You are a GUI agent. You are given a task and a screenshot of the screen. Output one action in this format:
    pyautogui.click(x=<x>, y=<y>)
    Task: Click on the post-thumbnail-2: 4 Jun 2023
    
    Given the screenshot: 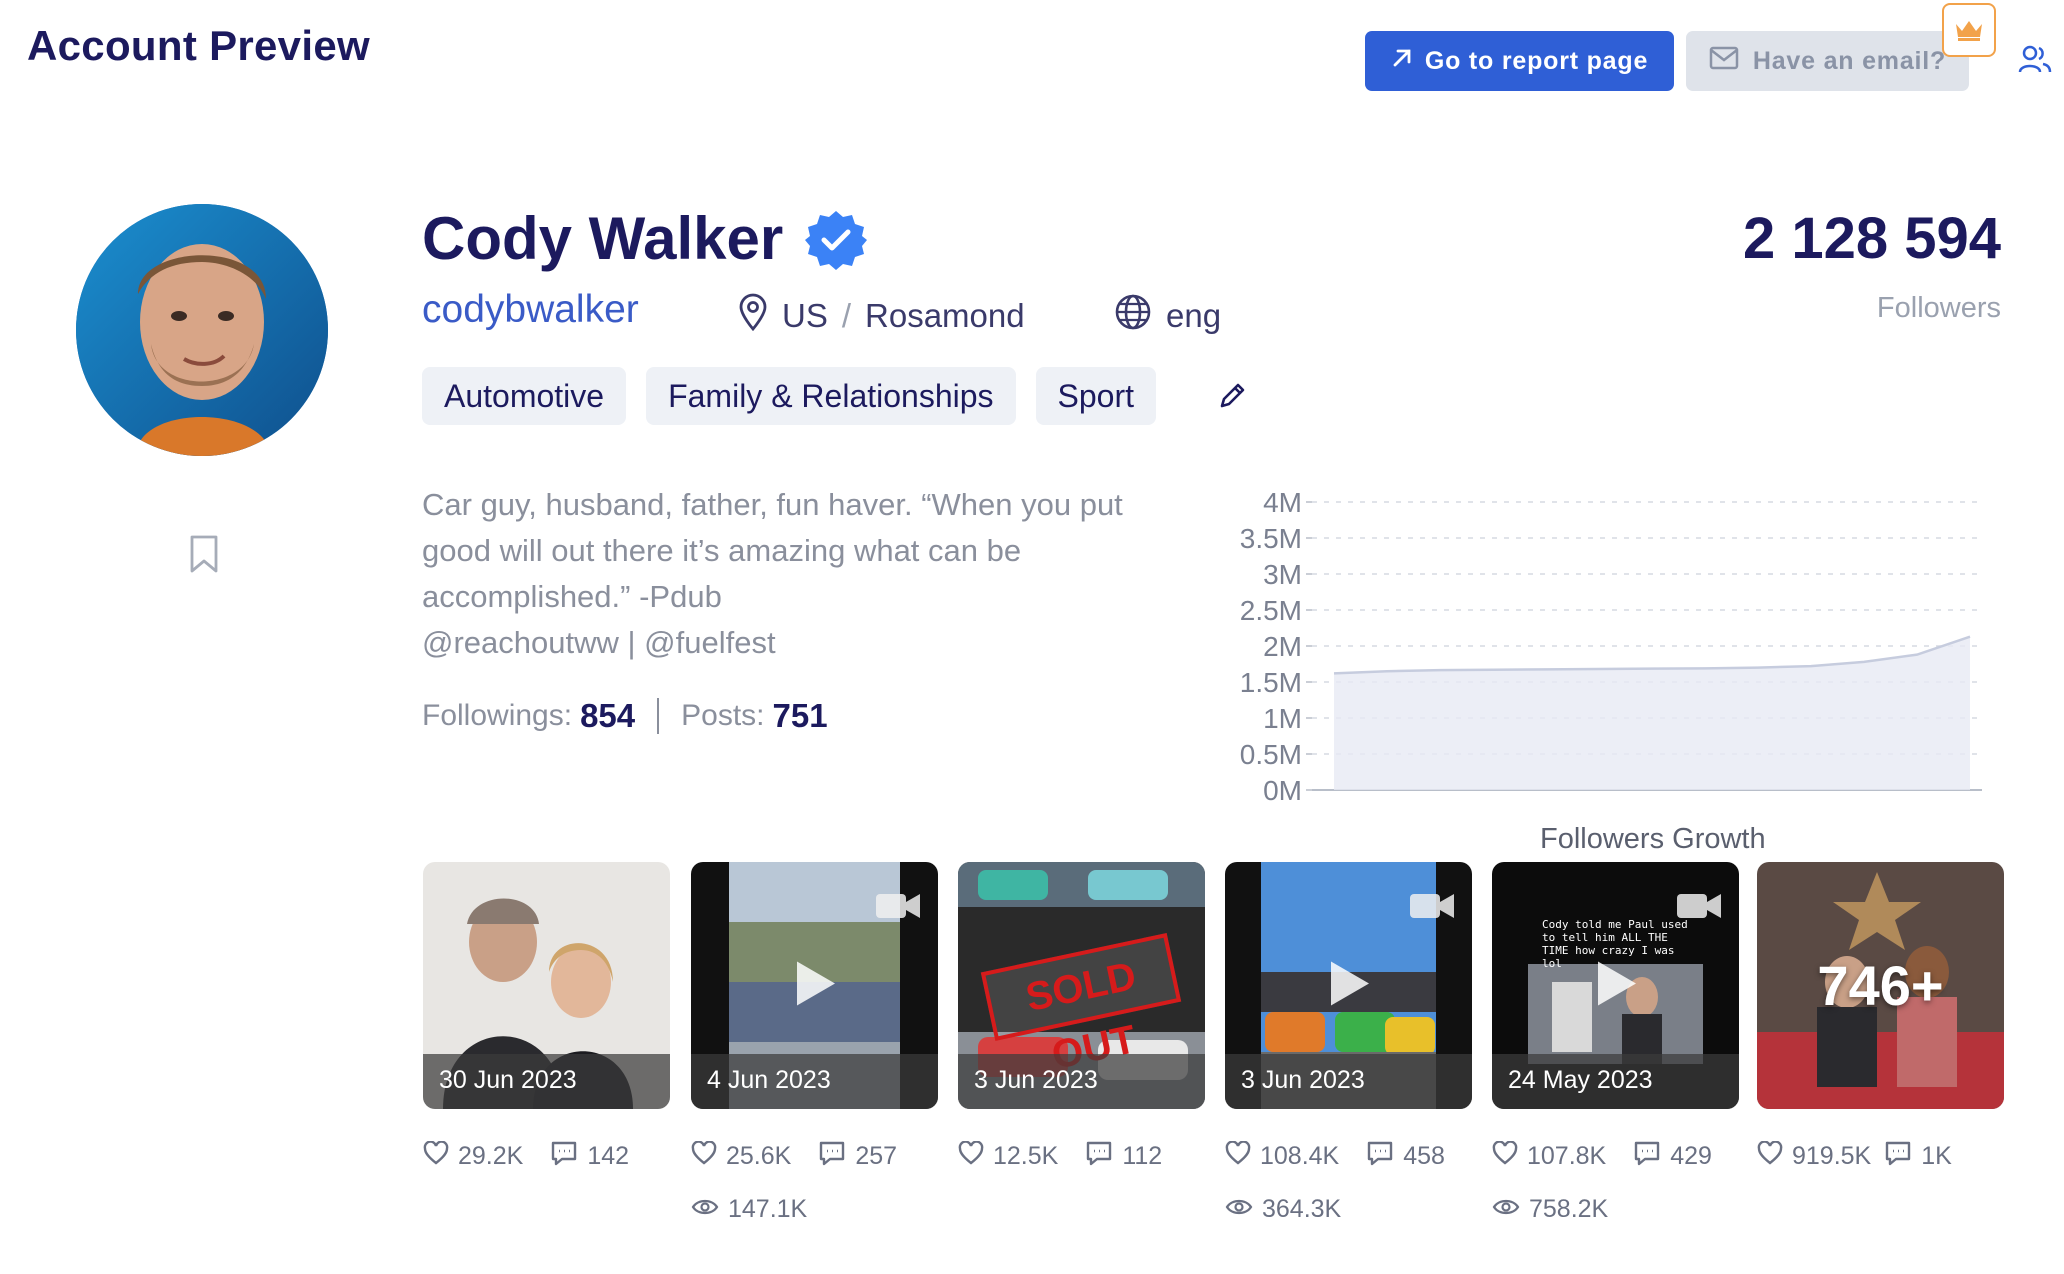 What is the action you would take?
    pyautogui.click(x=814, y=985)
    